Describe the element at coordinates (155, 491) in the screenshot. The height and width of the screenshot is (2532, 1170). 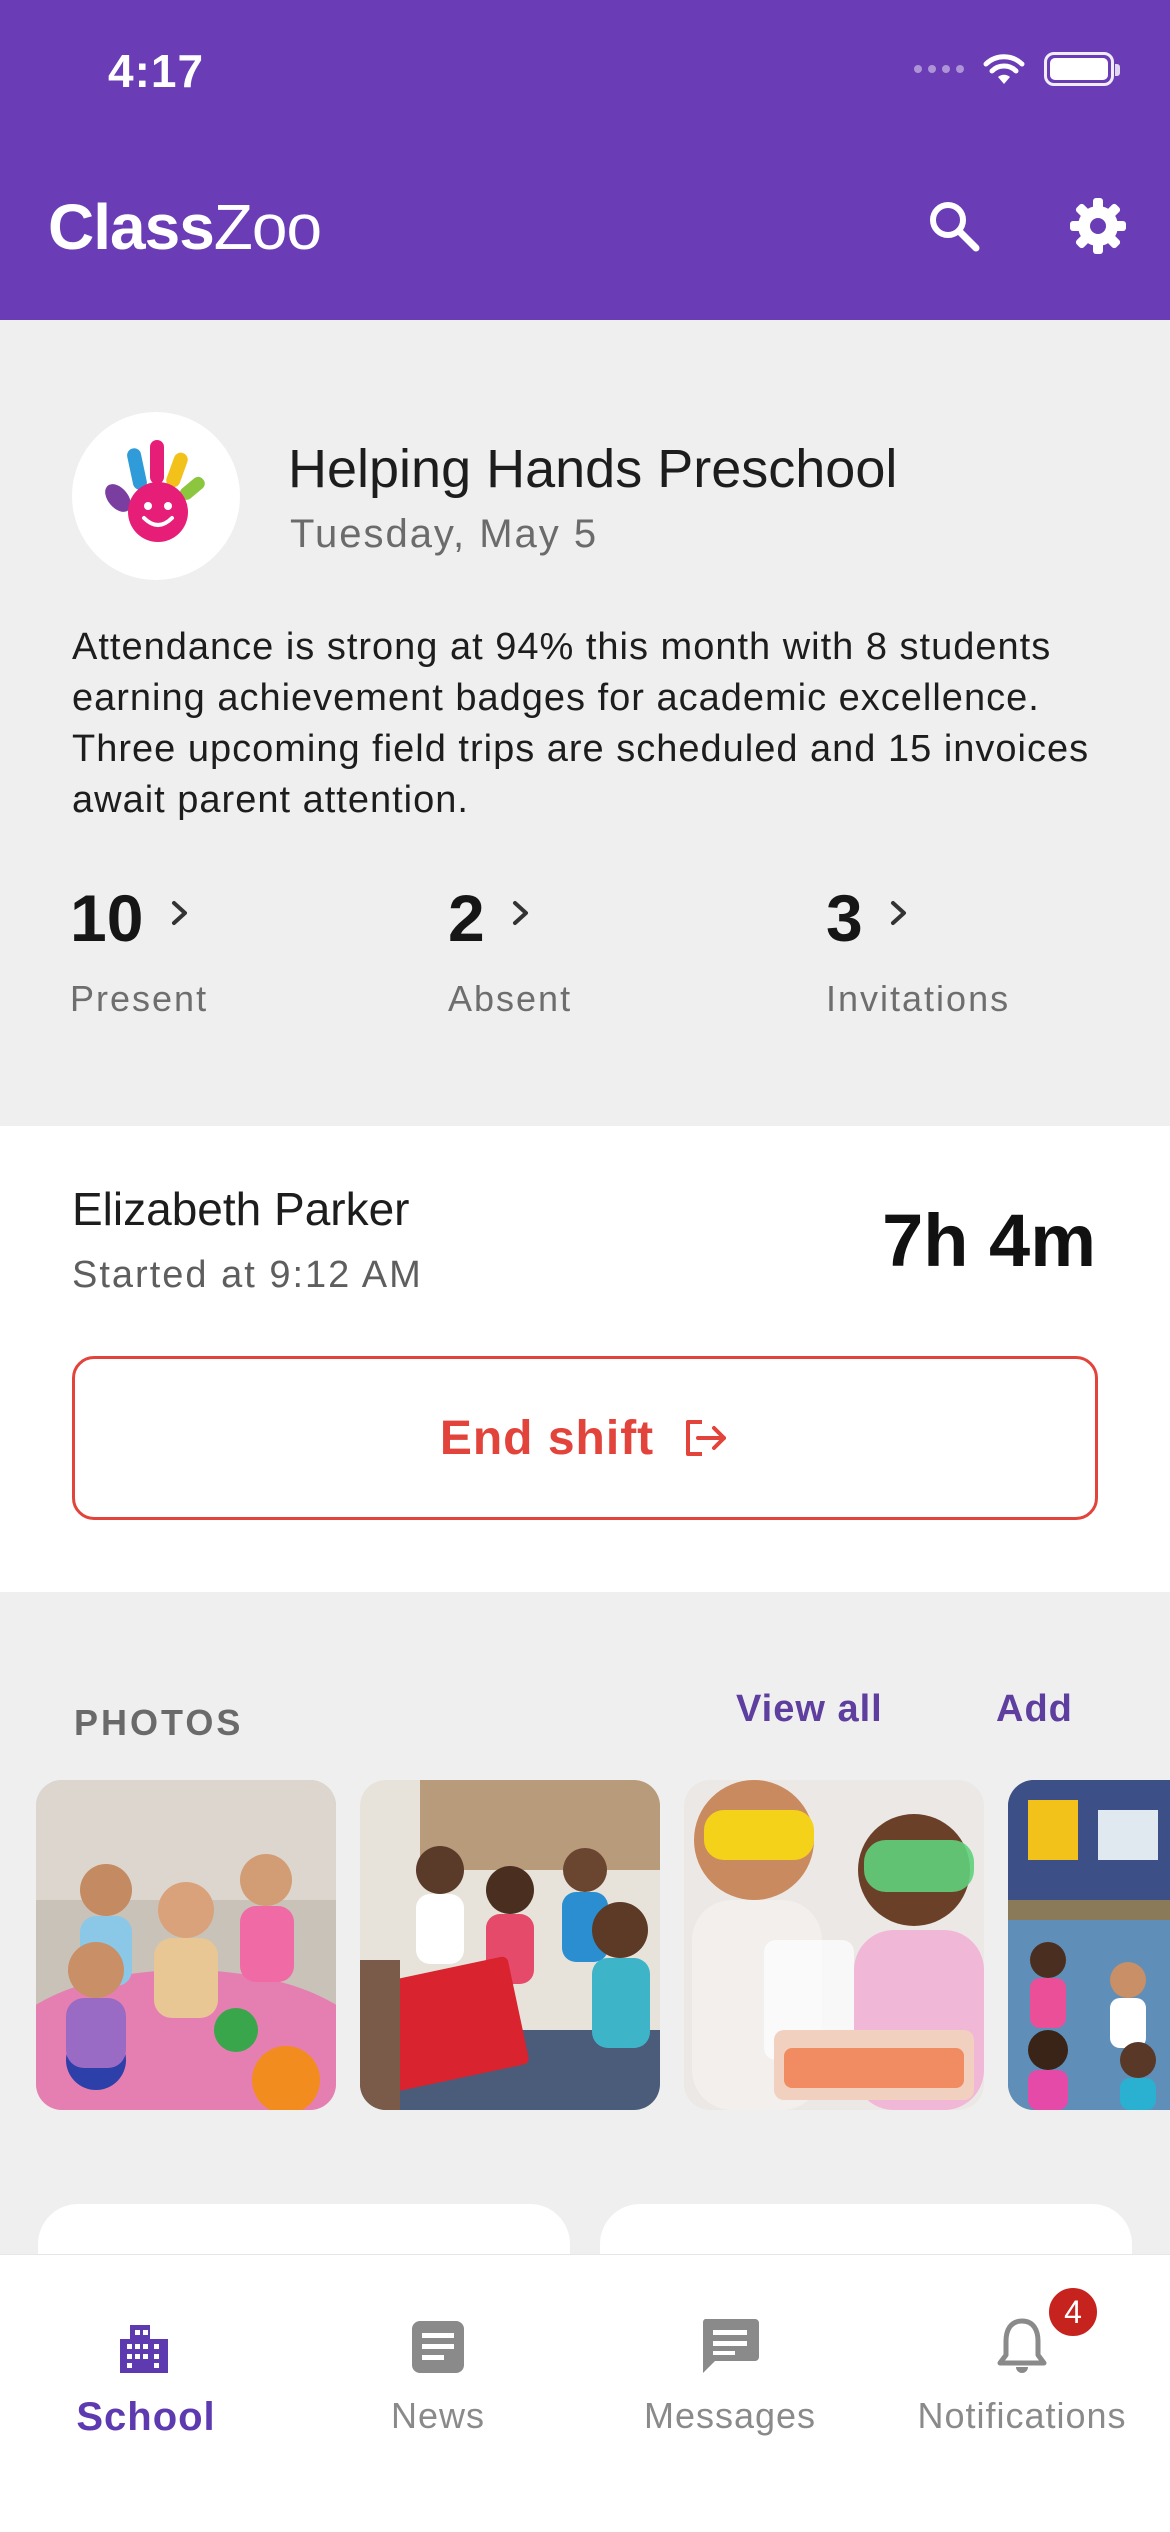
I see `handprint-logo-icon` at that location.